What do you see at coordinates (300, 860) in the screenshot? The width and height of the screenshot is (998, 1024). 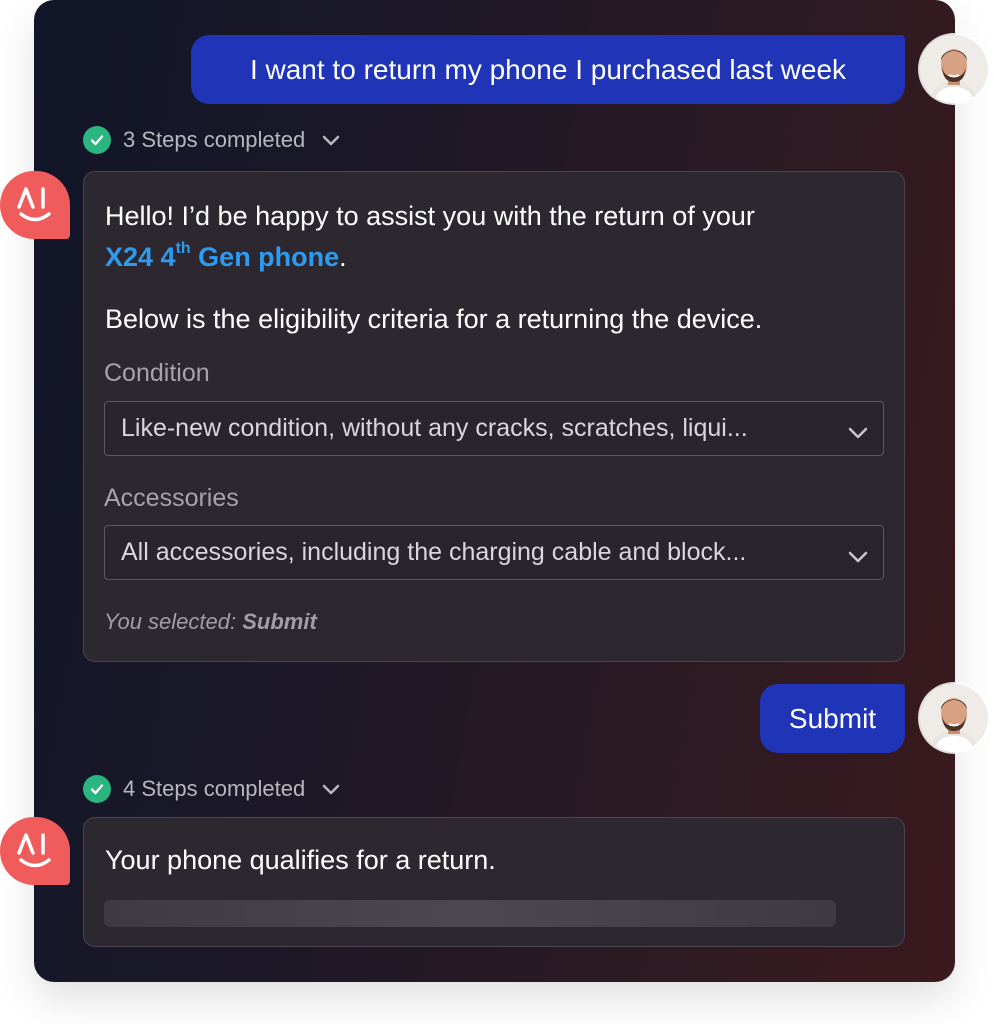 I see `ai-qualify-text: Your phone qualifies for a return.` at bounding box center [300, 860].